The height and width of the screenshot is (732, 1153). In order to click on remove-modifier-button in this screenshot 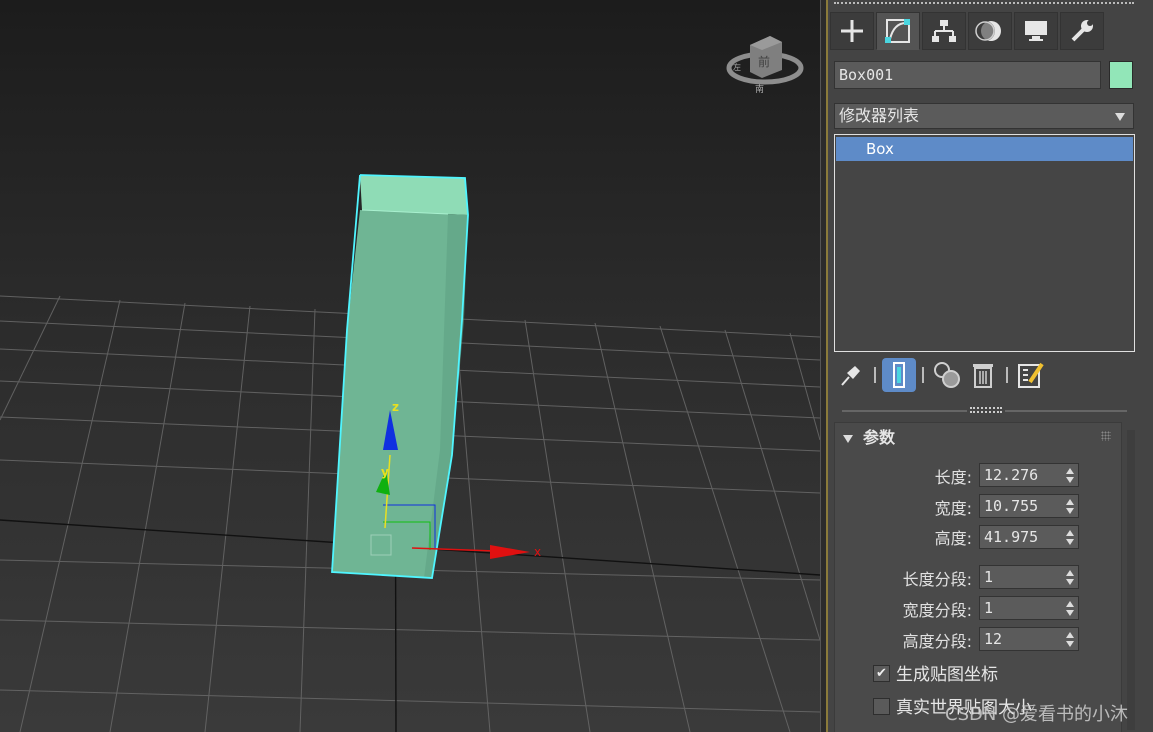, I will do `click(983, 375)`.